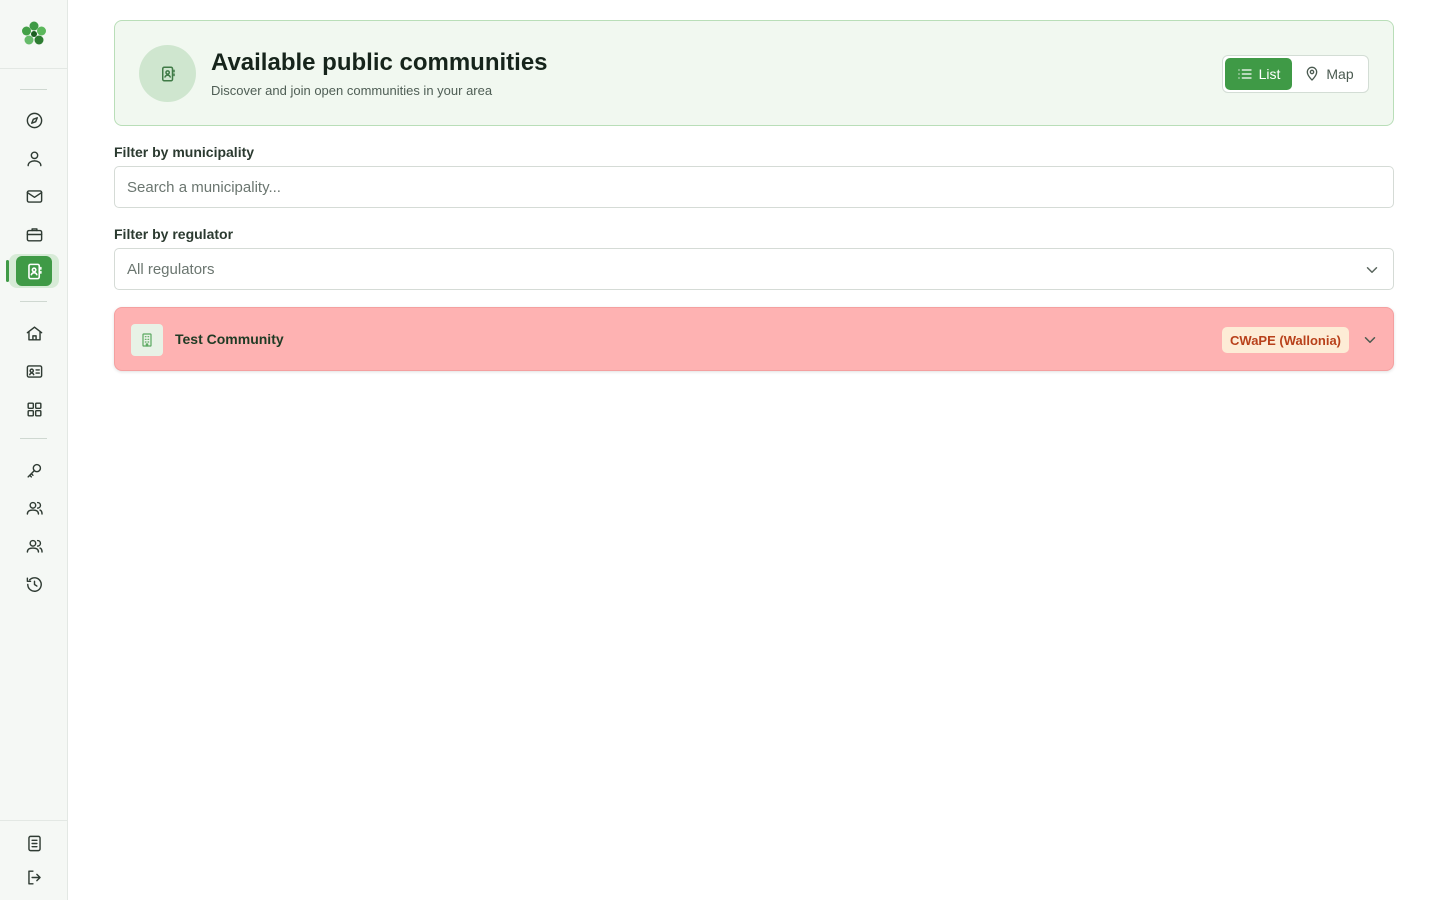 The width and height of the screenshot is (1440, 900). I want to click on id-card-icon, so click(34, 371).